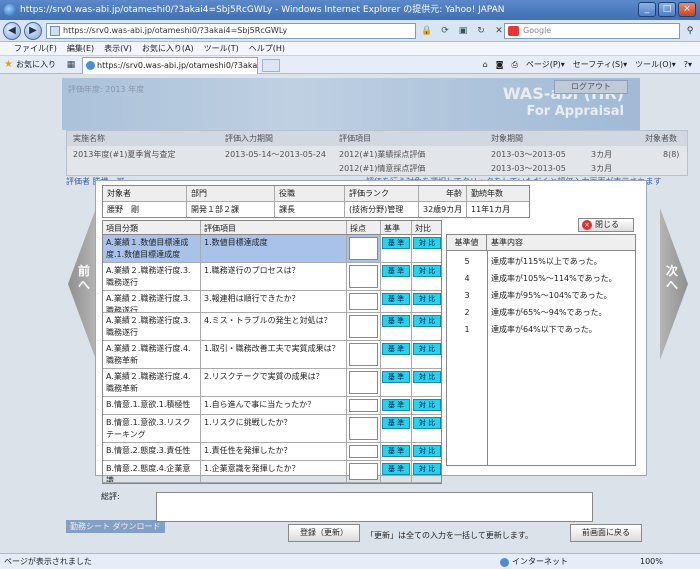 The width and height of the screenshot is (700, 569). Describe the element at coordinates (427, 31) in the screenshot. I see `lock-icon: 🔒` at that location.